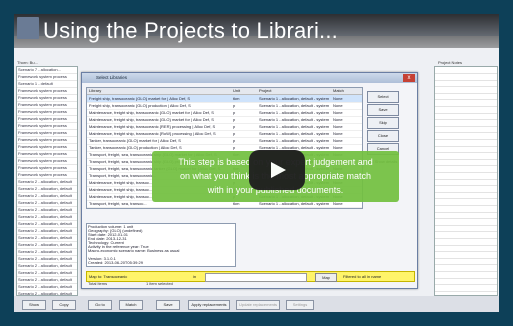 The height and width of the screenshot is (326, 513). Describe the element at coordinates (300, 305) in the screenshot. I see `settings-button: Settings` at that location.